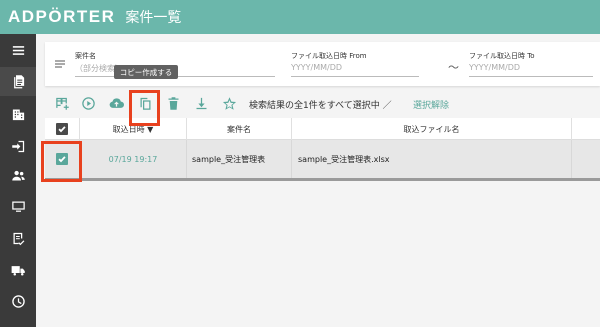  I want to click on upload-button, so click(116, 103).